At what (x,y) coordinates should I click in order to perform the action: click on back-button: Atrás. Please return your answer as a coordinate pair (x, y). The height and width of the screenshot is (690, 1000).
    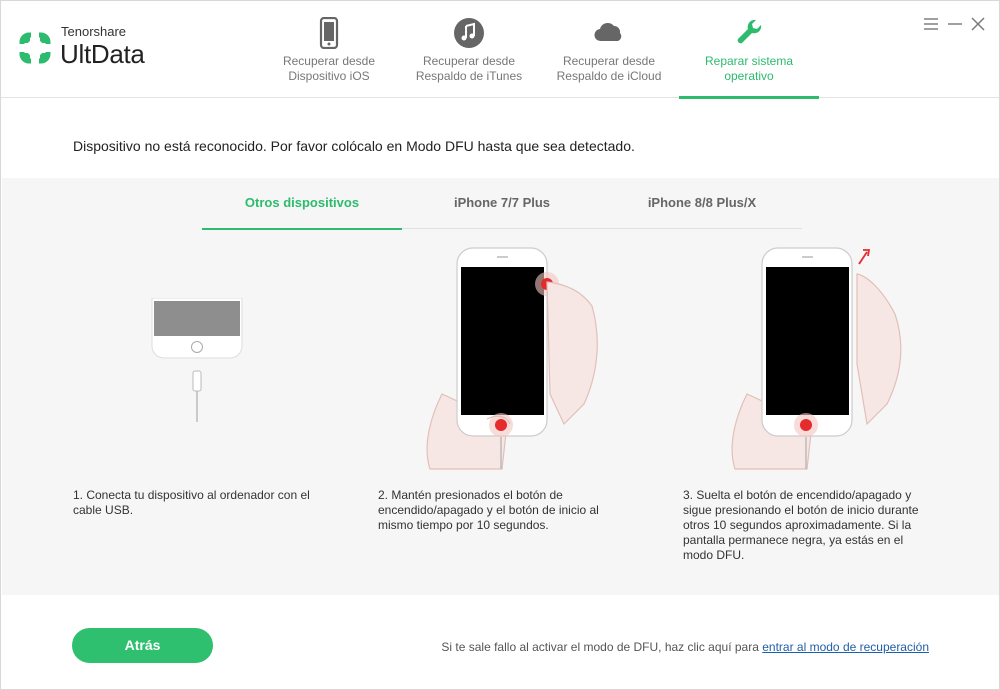
    Looking at the image, I should click on (142, 645).